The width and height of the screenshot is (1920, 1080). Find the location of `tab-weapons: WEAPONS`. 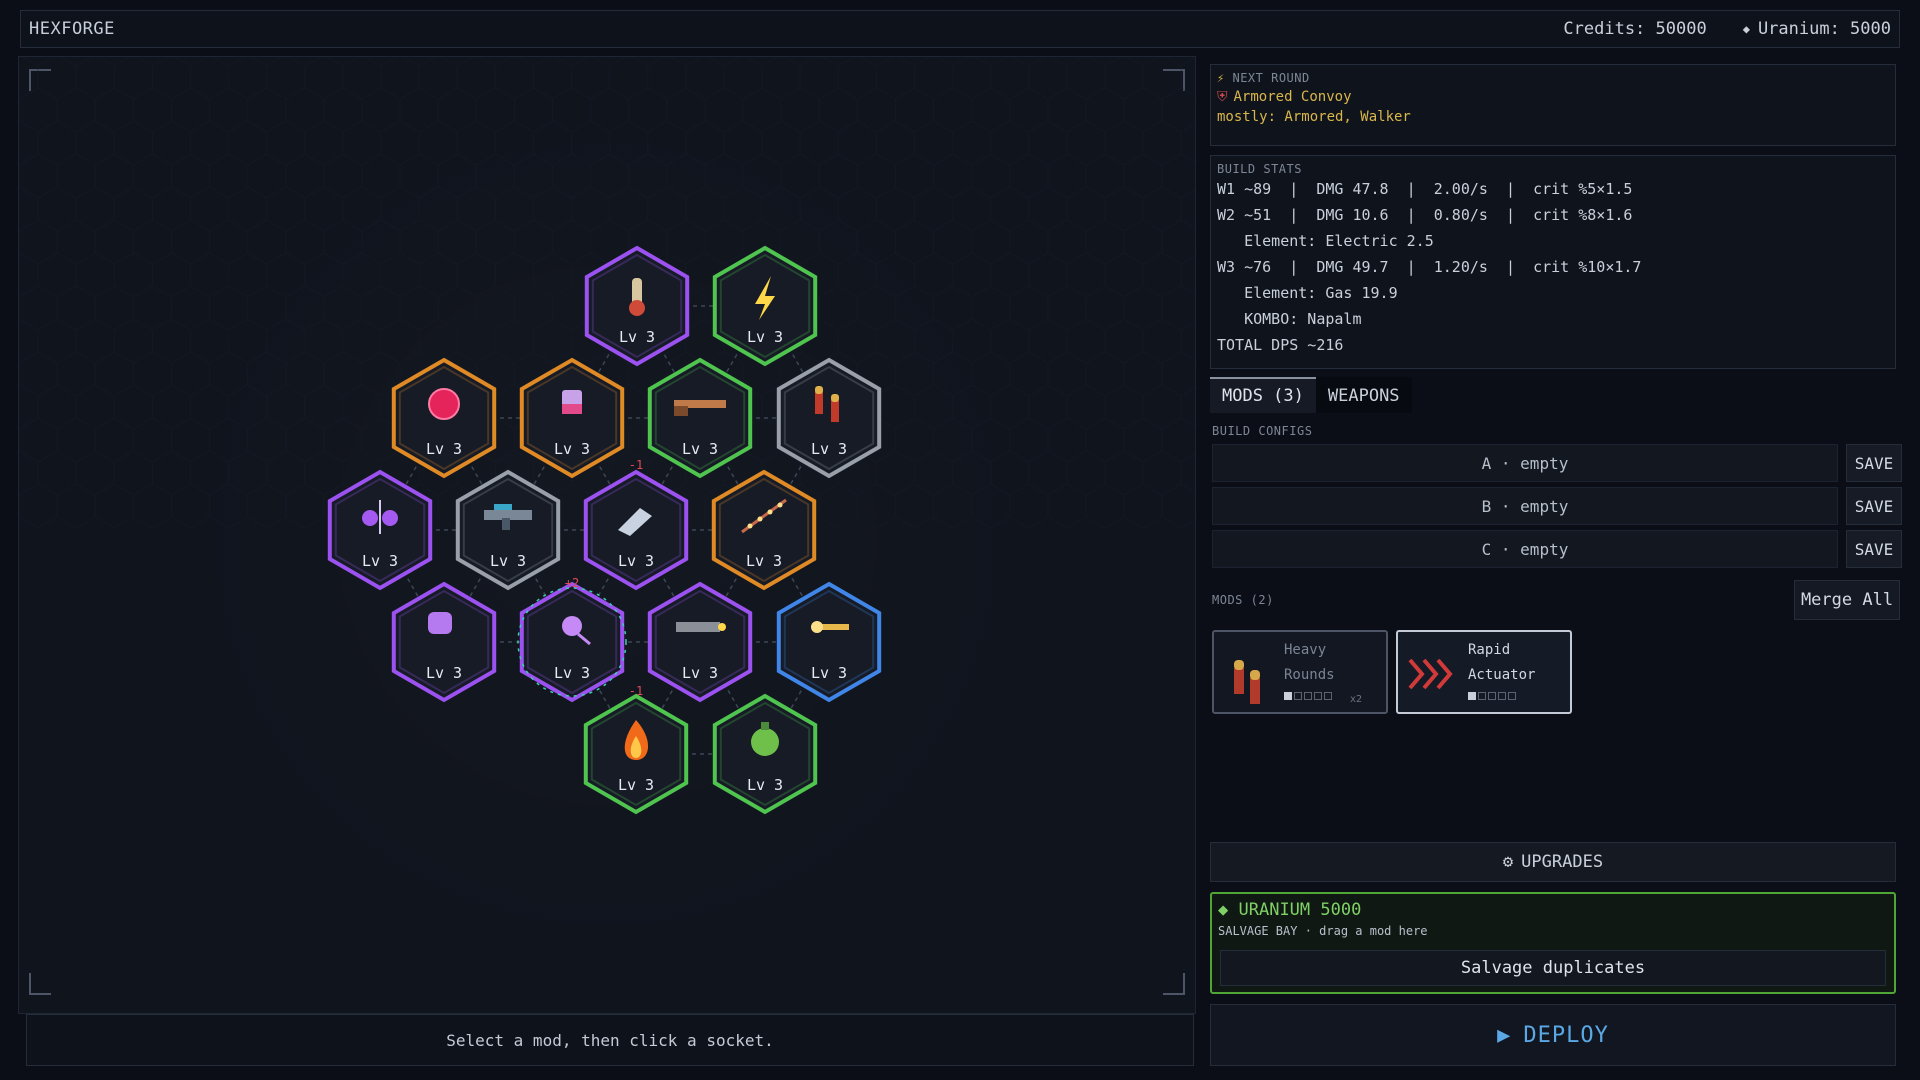

tab-weapons: WEAPONS is located at coordinates (1363, 395).